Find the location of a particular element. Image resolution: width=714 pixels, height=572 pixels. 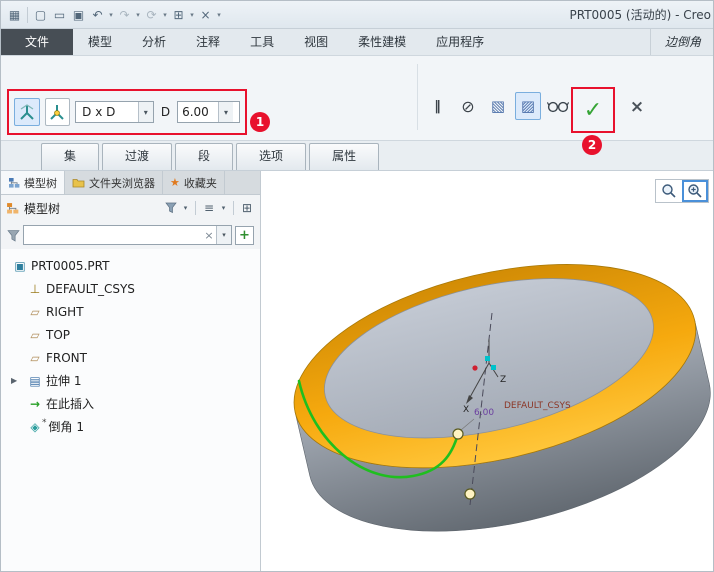

tree-item-label: DEFAULT_CSYS is located at coordinates (90, 288).